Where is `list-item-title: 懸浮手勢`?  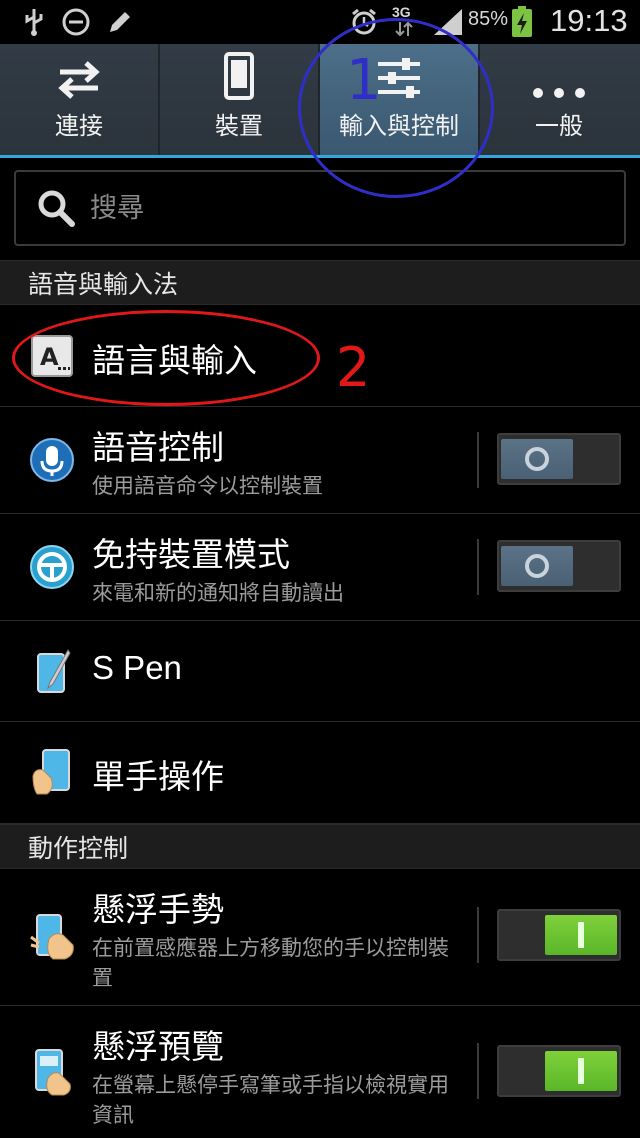 list-item-title: 懸浮手勢 is located at coordinates (158, 909).